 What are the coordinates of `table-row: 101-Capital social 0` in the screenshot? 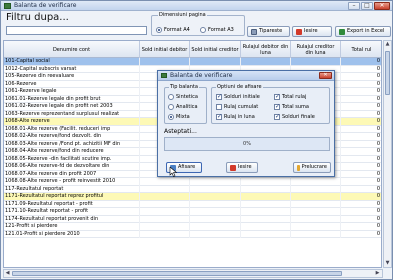 It's located at (192, 62).